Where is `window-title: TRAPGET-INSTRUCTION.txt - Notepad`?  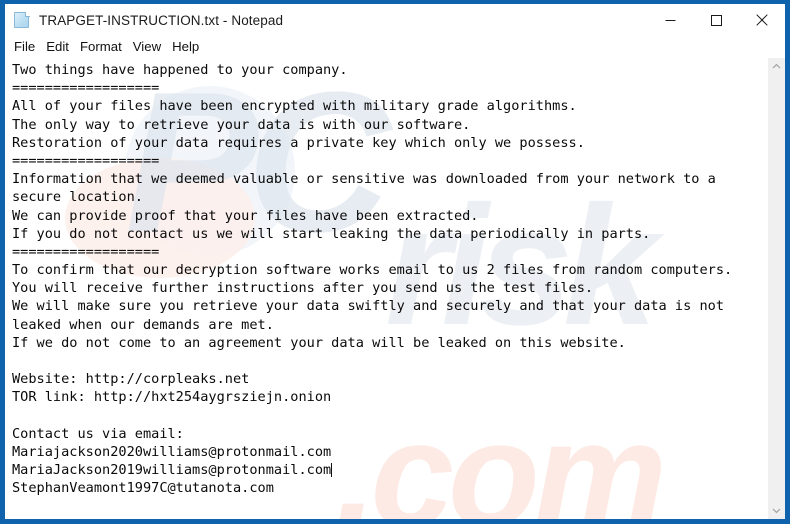
window-title: TRAPGET-INSTRUCTION.txt - Notepad is located at coordinates (161, 20).